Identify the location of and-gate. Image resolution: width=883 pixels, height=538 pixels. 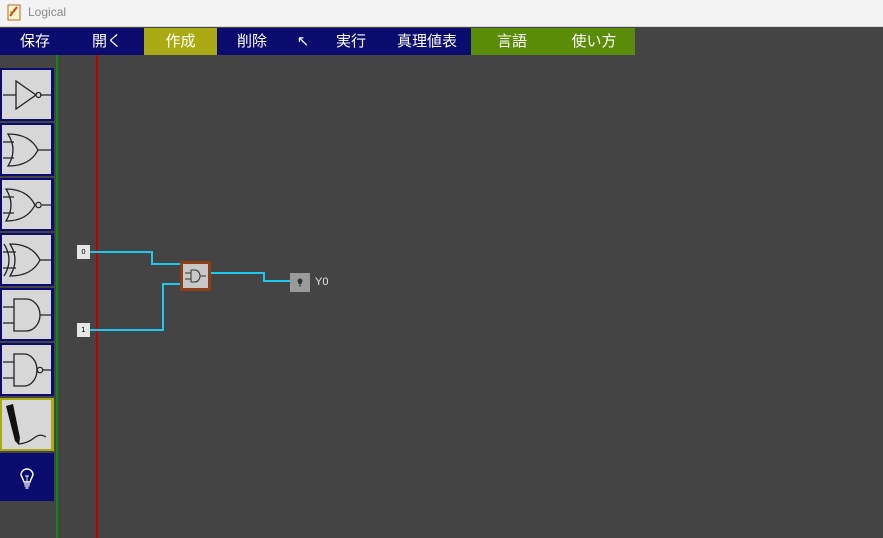
(195, 276).